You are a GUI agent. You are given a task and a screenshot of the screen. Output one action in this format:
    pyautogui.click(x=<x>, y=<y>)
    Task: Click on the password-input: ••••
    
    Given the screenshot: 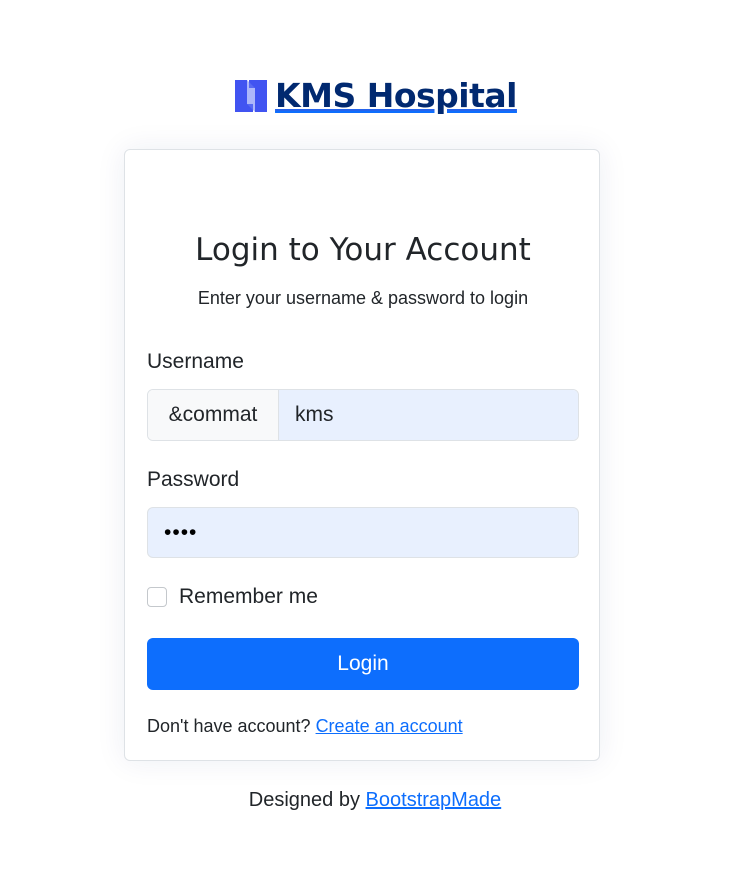 What is the action you would take?
    pyautogui.click(x=363, y=532)
    